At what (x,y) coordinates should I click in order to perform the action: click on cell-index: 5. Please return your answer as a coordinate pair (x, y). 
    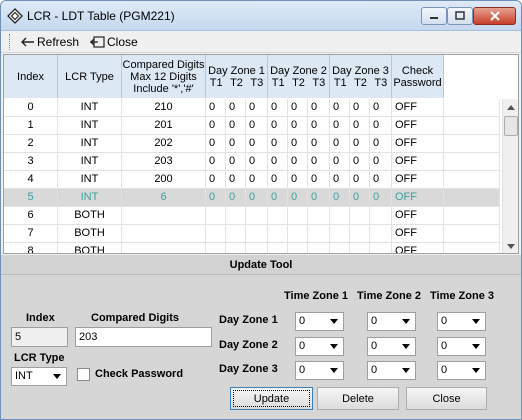
    Looking at the image, I should click on (31, 198).